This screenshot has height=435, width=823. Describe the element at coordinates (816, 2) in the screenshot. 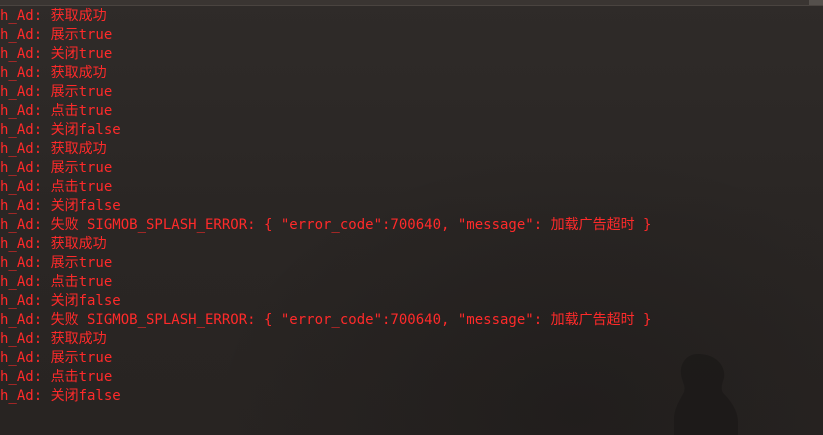

I see `window-corner` at that location.